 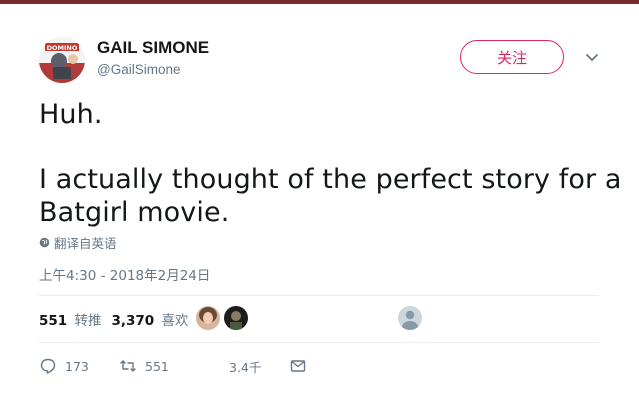 I want to click on display-name: GAIL SIMONE, so click(x=153, y=48).